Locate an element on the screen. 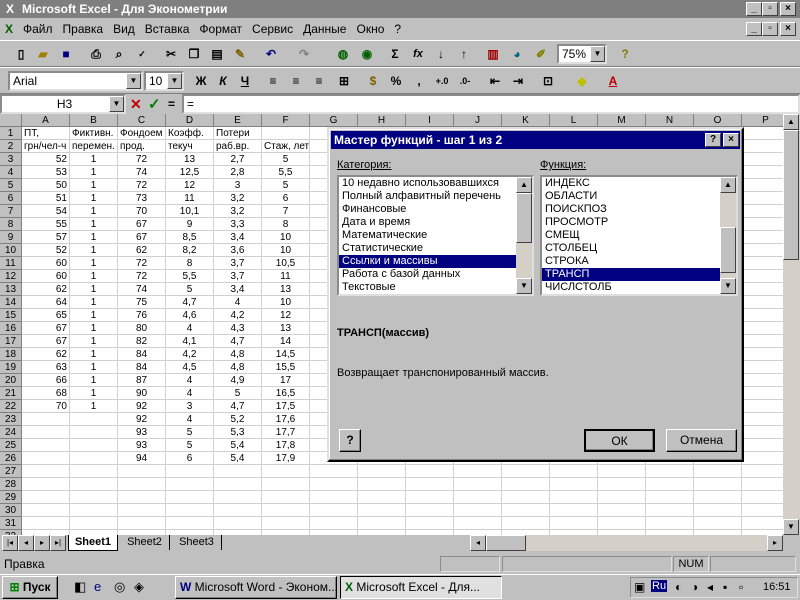 The width and height of the screenshot is (800, 600). cell: 68 is located at coordinates (46, 393).